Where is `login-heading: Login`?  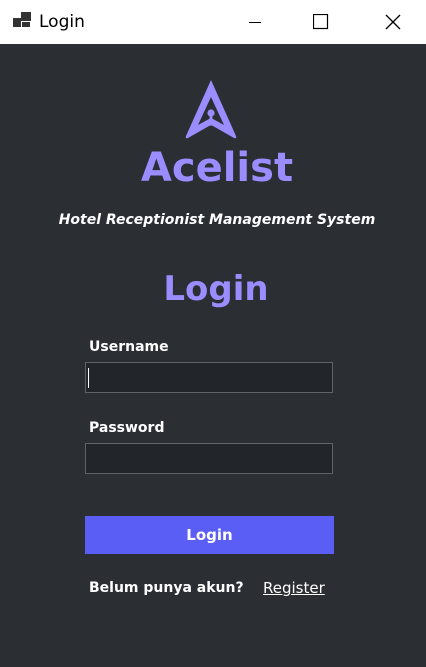 login-heading: Login is located at coordinates (216, 289).